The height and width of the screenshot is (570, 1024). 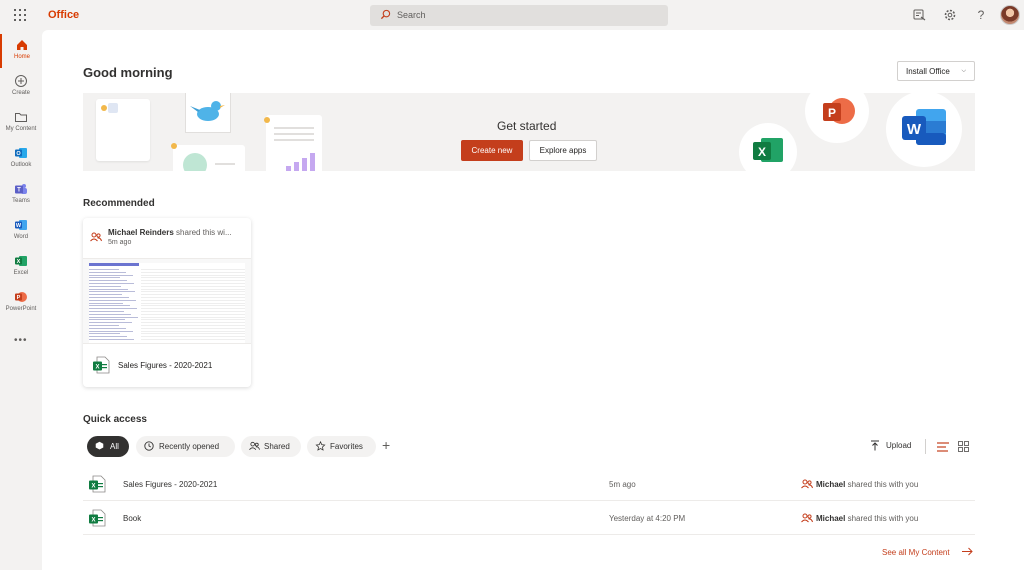 What do you see at coordinates (919, 15) in the screenshot?
I see `feedback-icon` at bounding box center [919, 15].